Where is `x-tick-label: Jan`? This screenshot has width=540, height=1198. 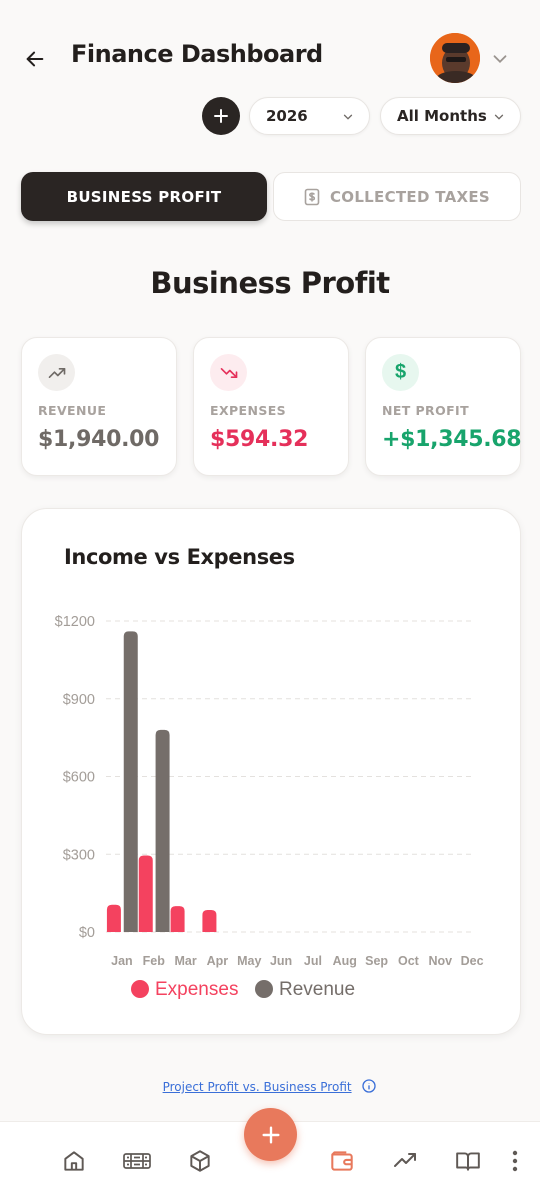 x-tick-label: Jan is located at coordinates (122, 961).